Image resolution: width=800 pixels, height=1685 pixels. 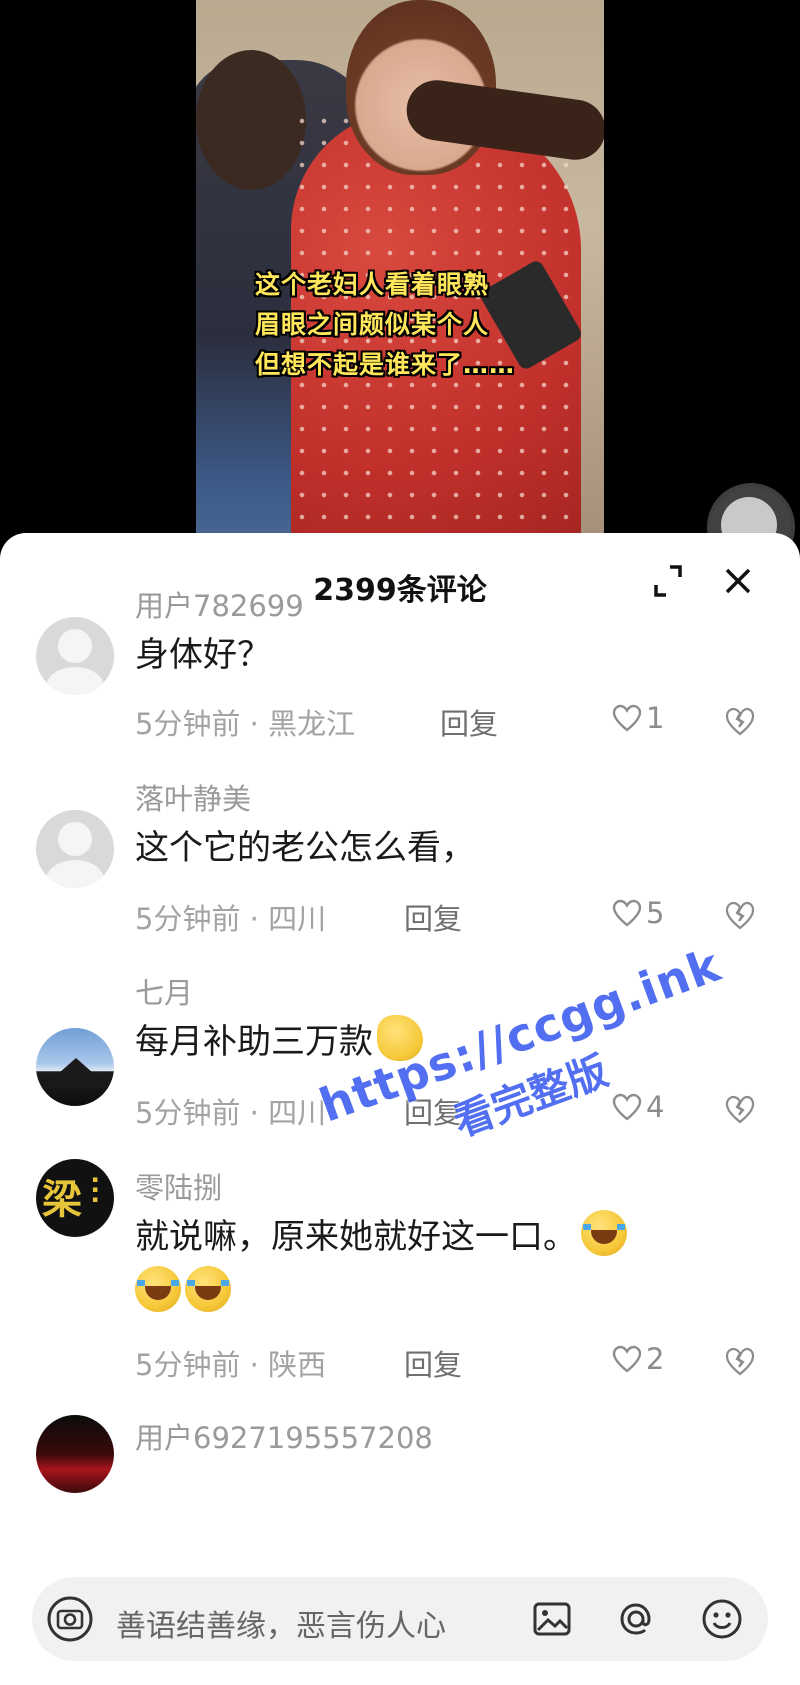 I want to click on like-button: 4, so click(x=638, y=1107).